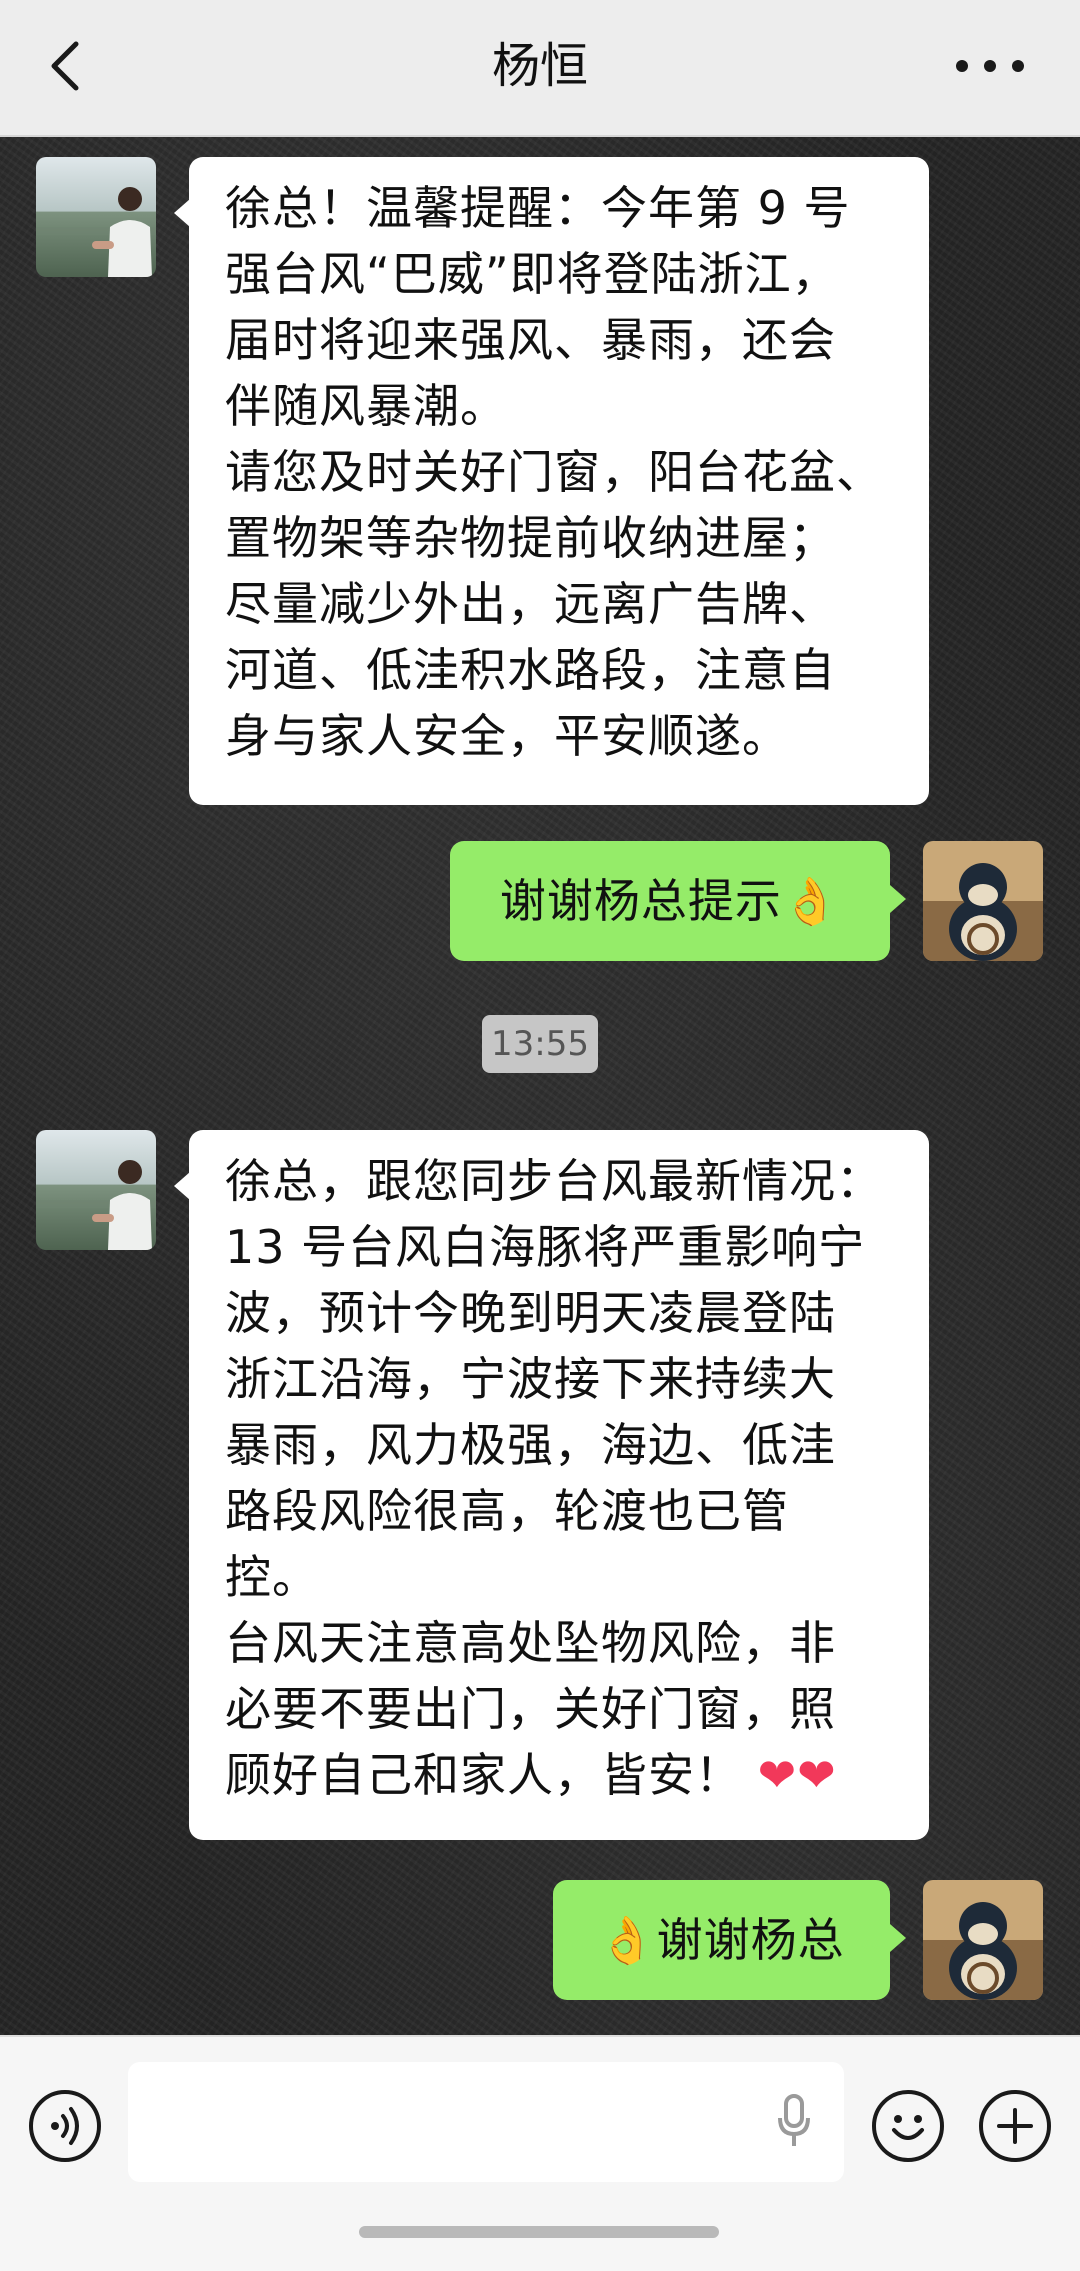  I want to click on heart-emoji: ❤❤, so click(797, 1775).